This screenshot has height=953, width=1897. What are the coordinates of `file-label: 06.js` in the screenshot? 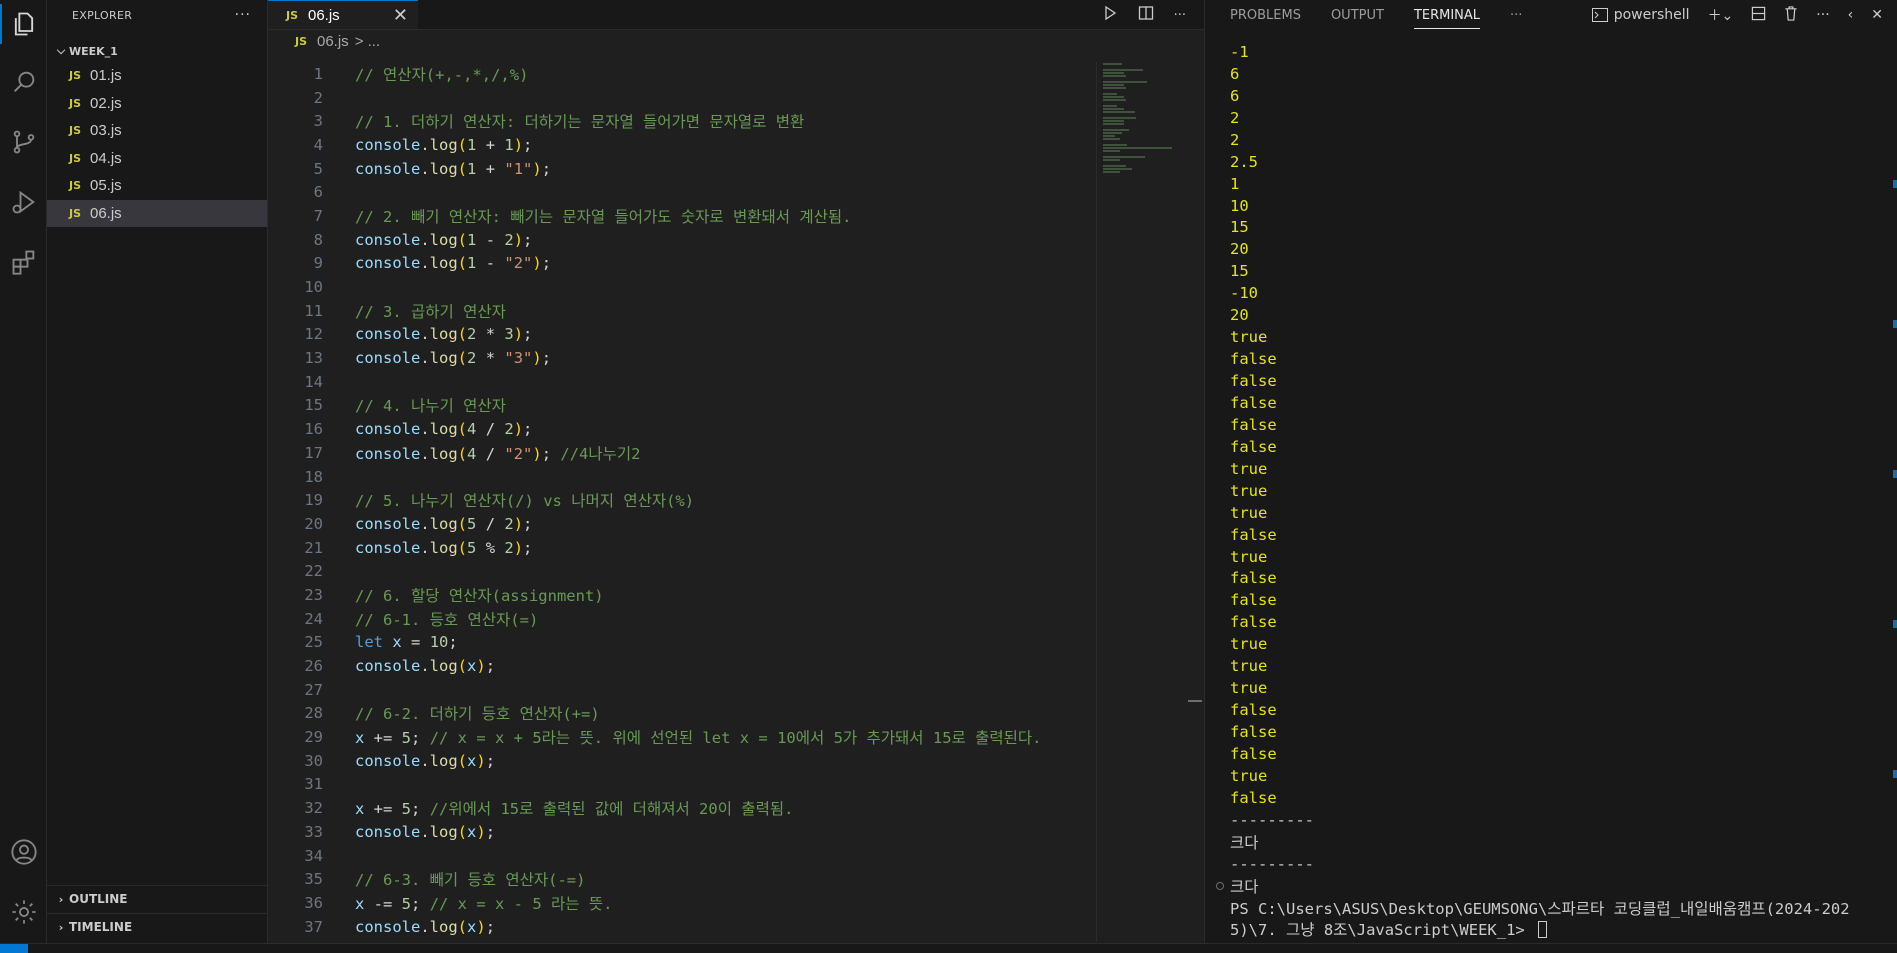 It's located at (106, 213).